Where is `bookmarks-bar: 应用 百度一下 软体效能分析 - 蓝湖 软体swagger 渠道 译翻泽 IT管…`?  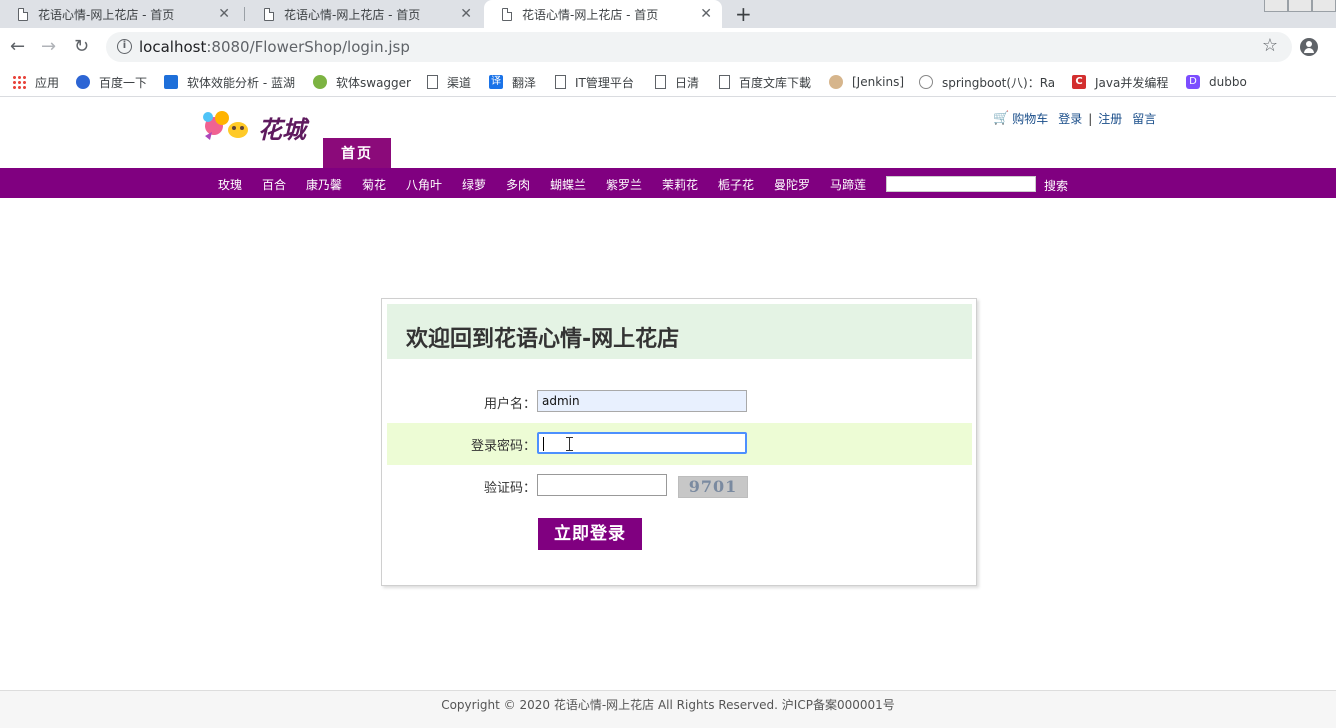 bookmarks-bar: 应用 百度一下 软体效能分析 - 蓝湖 软体swagger 渠道 译翻泽 IT管… is located at coordinates (668, 82).